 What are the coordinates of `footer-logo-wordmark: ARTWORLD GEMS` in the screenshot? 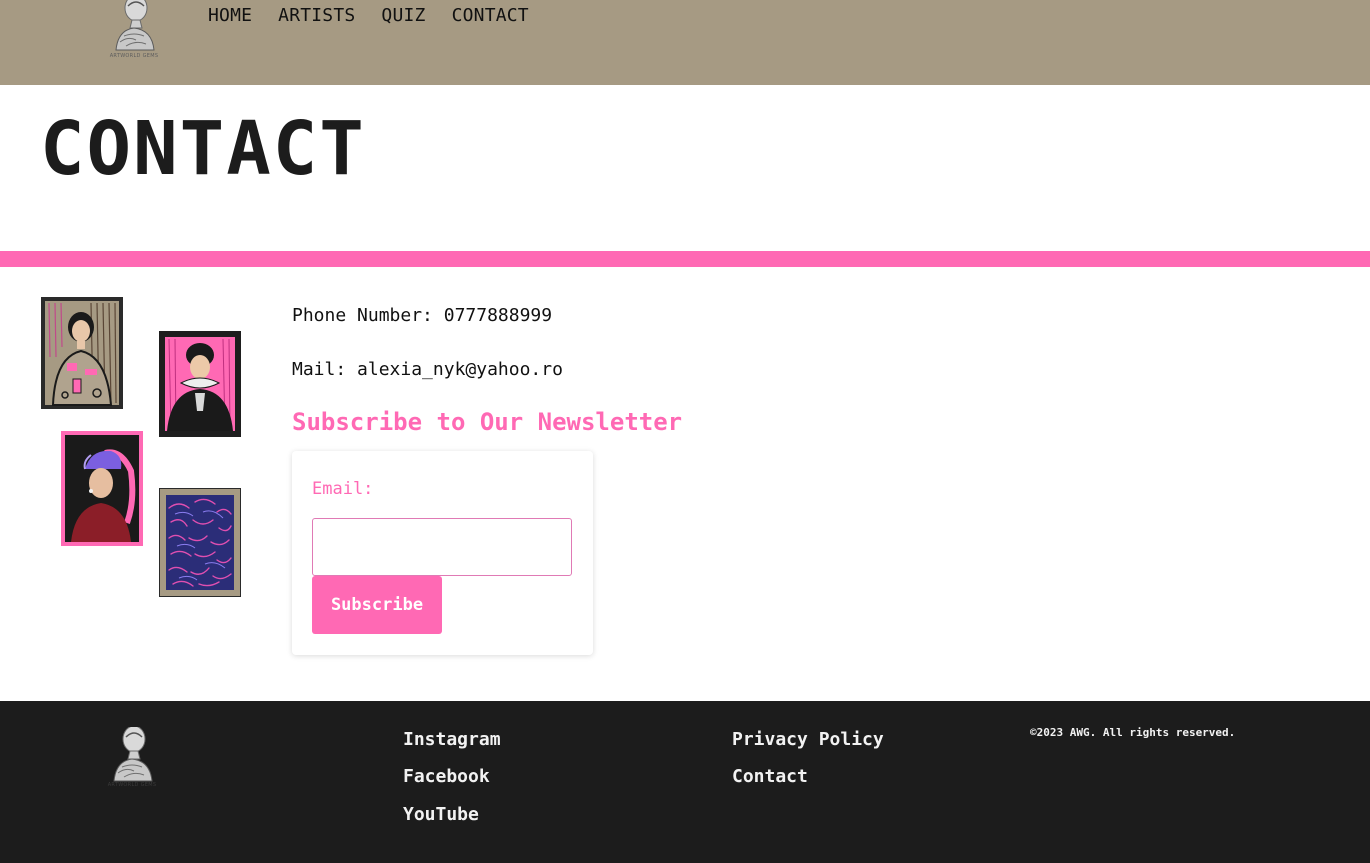 It's located at (132, 785).